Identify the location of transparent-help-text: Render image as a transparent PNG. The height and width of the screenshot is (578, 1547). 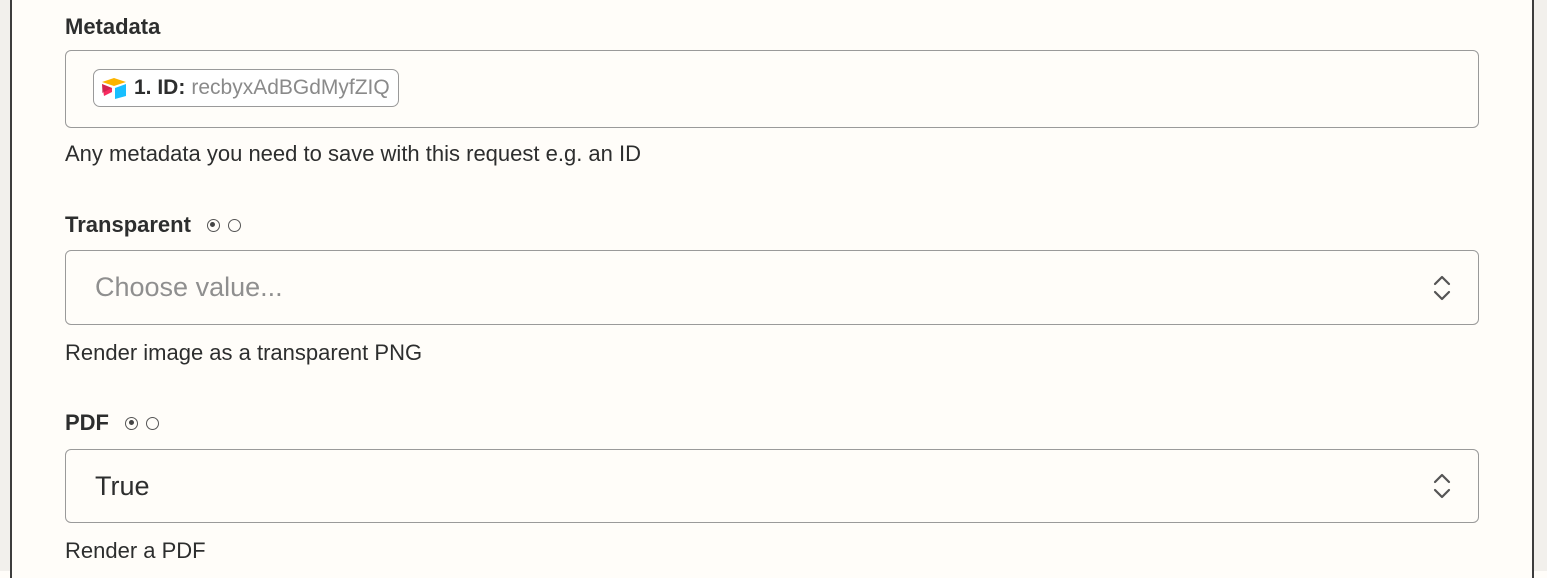
(244, 352).